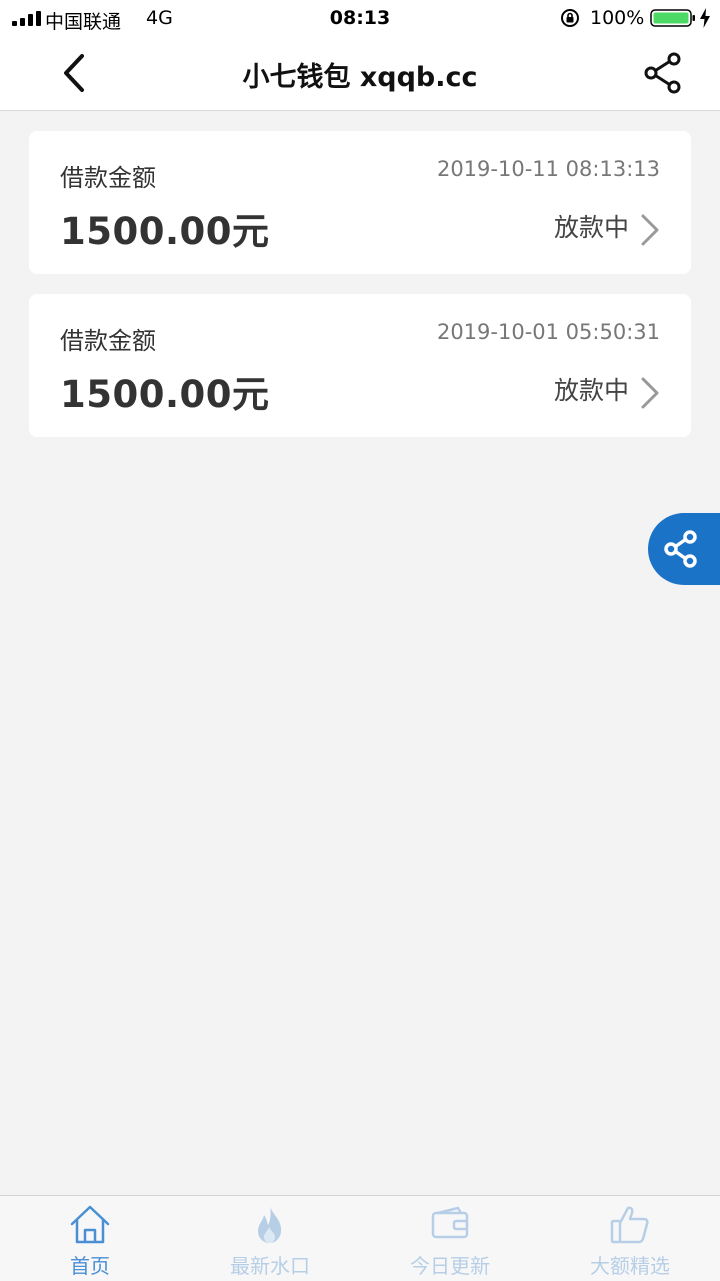 This screenshot has height=1281, width=720. What do you see at coordinates (672, 18) in the screenshot?
I see `battery-icon` at bounding box center [672, 18].